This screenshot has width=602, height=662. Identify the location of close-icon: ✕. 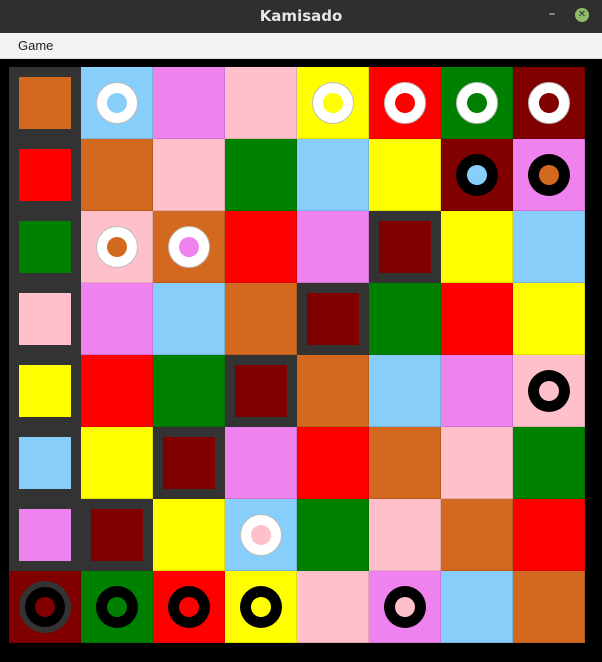
(582, 15).